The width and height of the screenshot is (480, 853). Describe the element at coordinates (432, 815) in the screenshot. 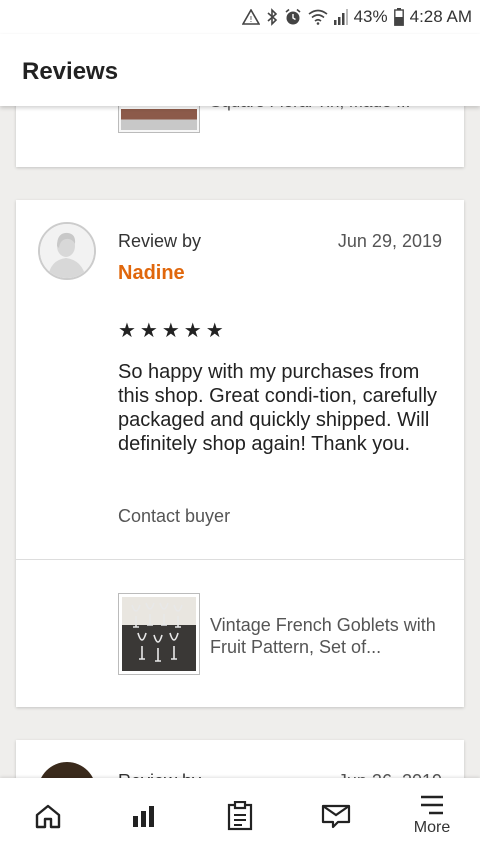

I see `nav-more: More` at that location.